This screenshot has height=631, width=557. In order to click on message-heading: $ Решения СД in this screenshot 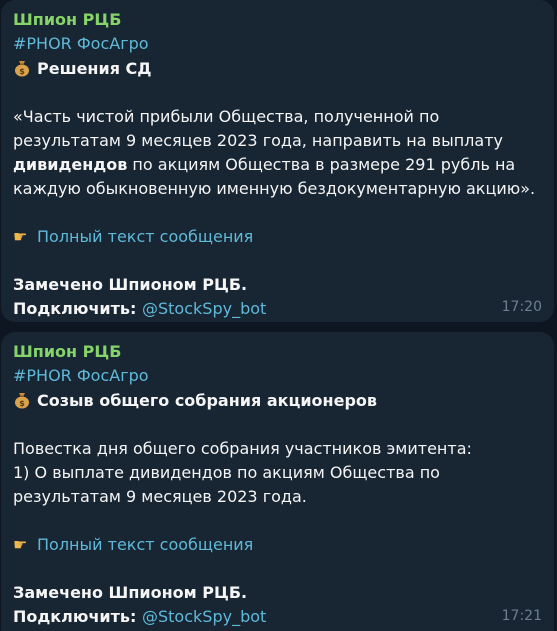, I will do `click(278, 68)`.